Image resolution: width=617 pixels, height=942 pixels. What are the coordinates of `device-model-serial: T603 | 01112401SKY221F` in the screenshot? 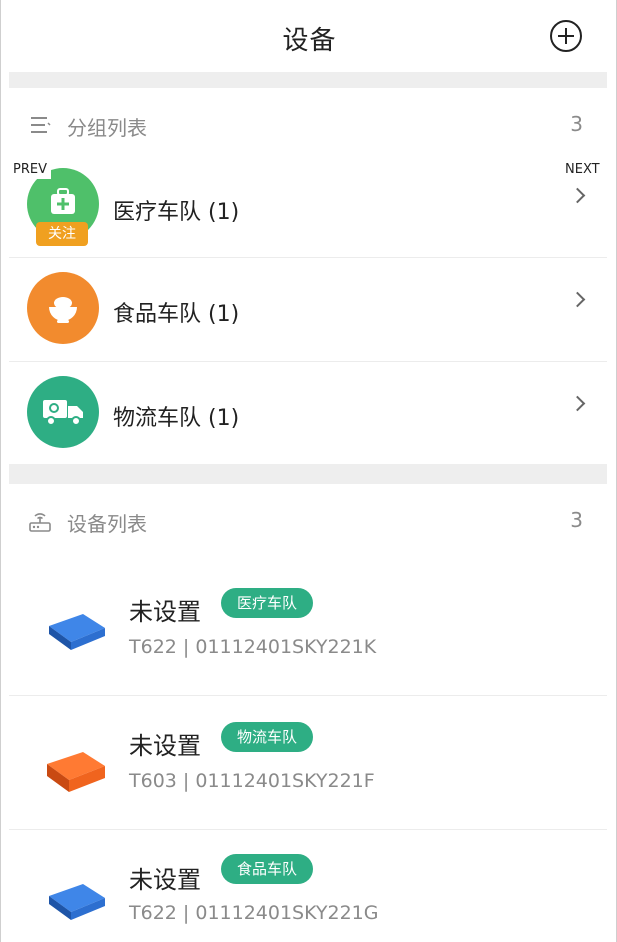 It's located at (252, 781).